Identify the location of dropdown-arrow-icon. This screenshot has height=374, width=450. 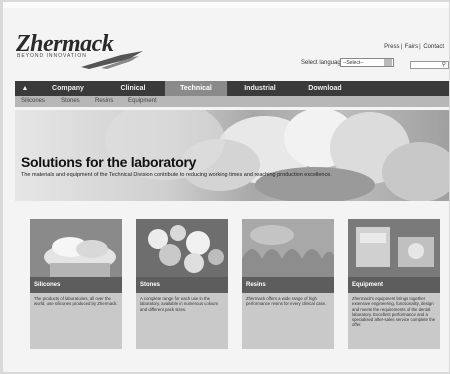
(388, 62).